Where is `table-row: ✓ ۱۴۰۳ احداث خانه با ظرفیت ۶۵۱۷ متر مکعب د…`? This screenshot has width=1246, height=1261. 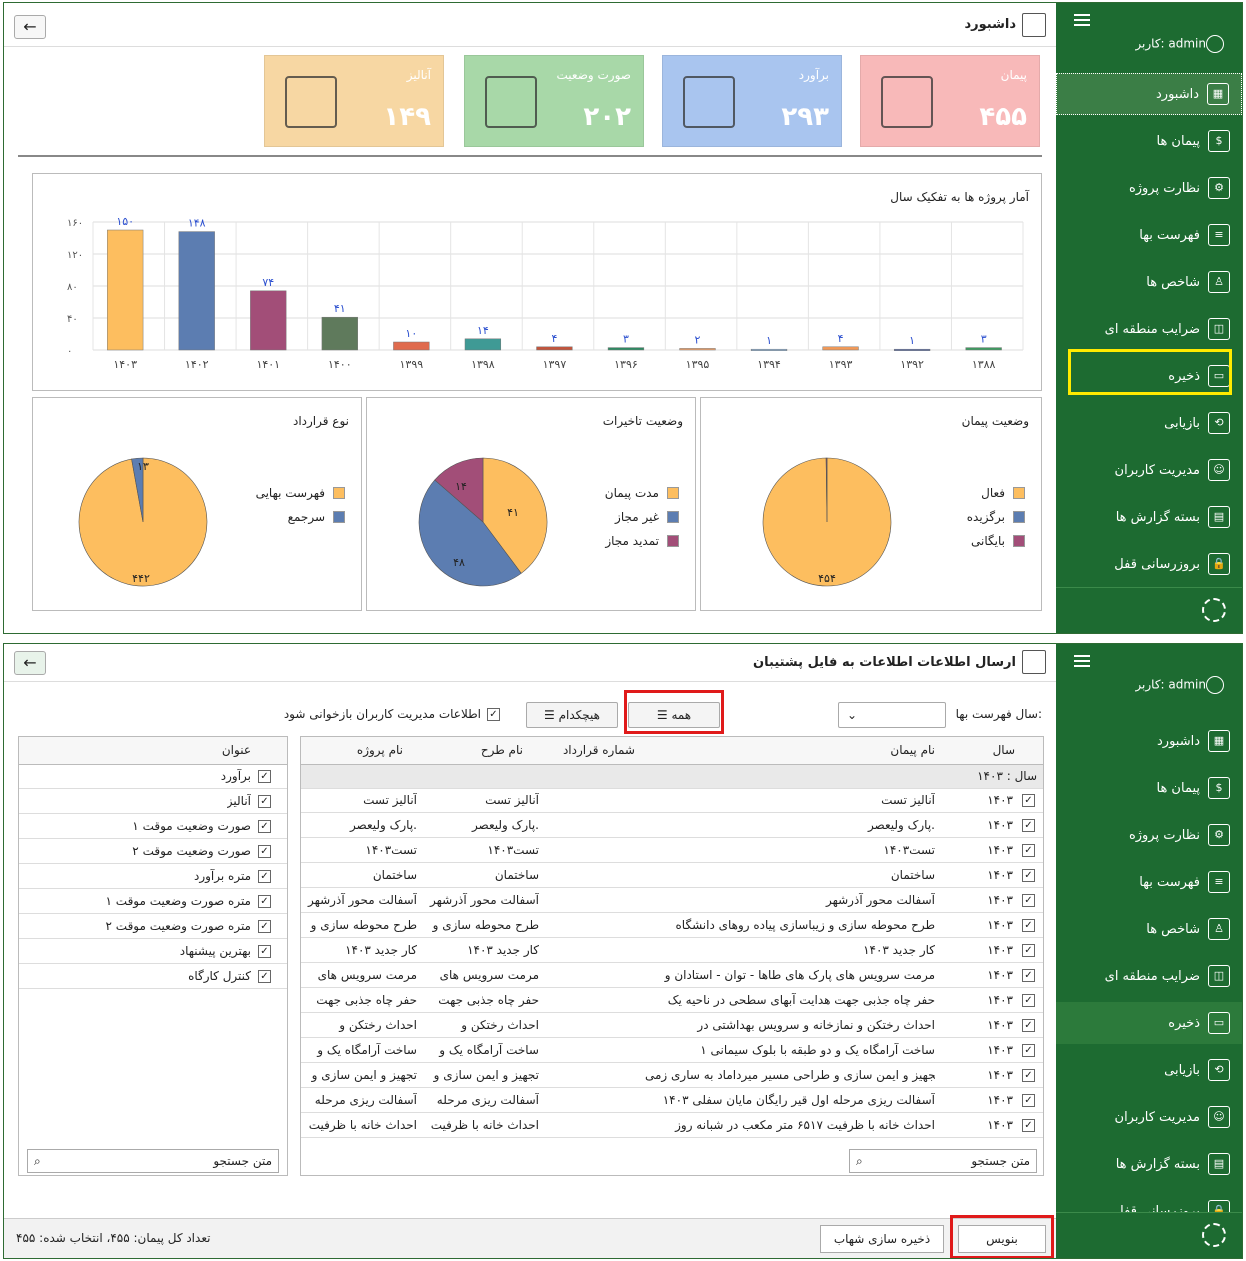
table-row: ✓ ۱۴۰۳ احداث خانه با ظرفیت ۶۵۱۷ متر مکعب د… is located at coordinates (672, 1126).